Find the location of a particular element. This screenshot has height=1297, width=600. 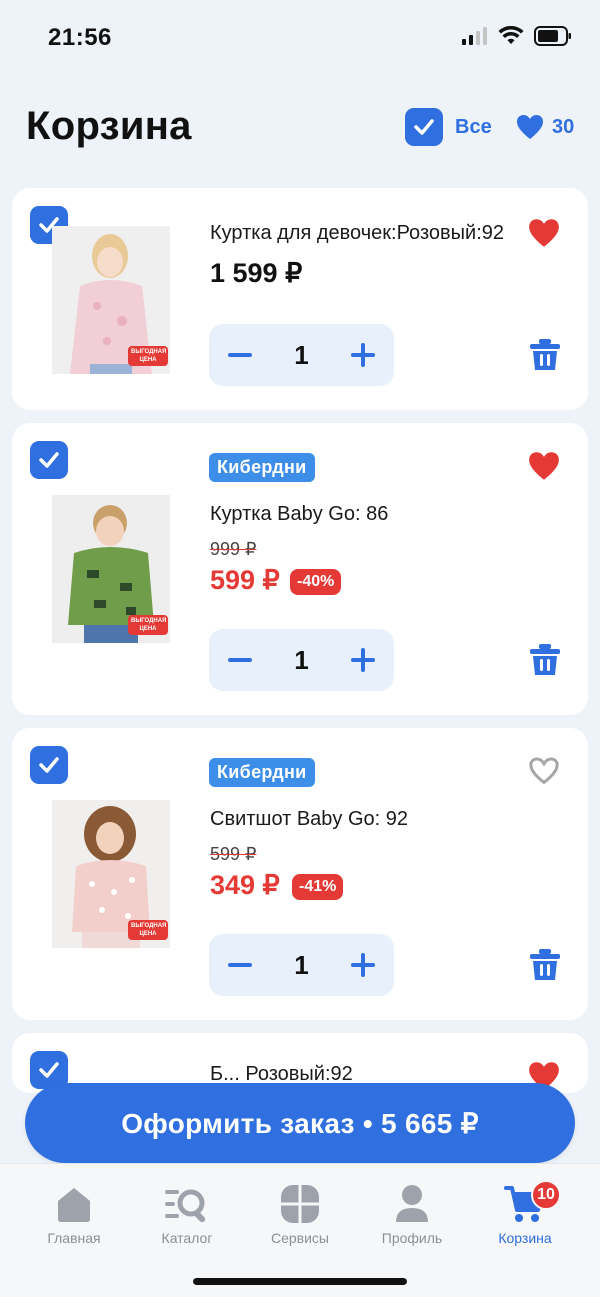

product-name: Куртка Baby Go: 86 is located at coordinates (299, 514).